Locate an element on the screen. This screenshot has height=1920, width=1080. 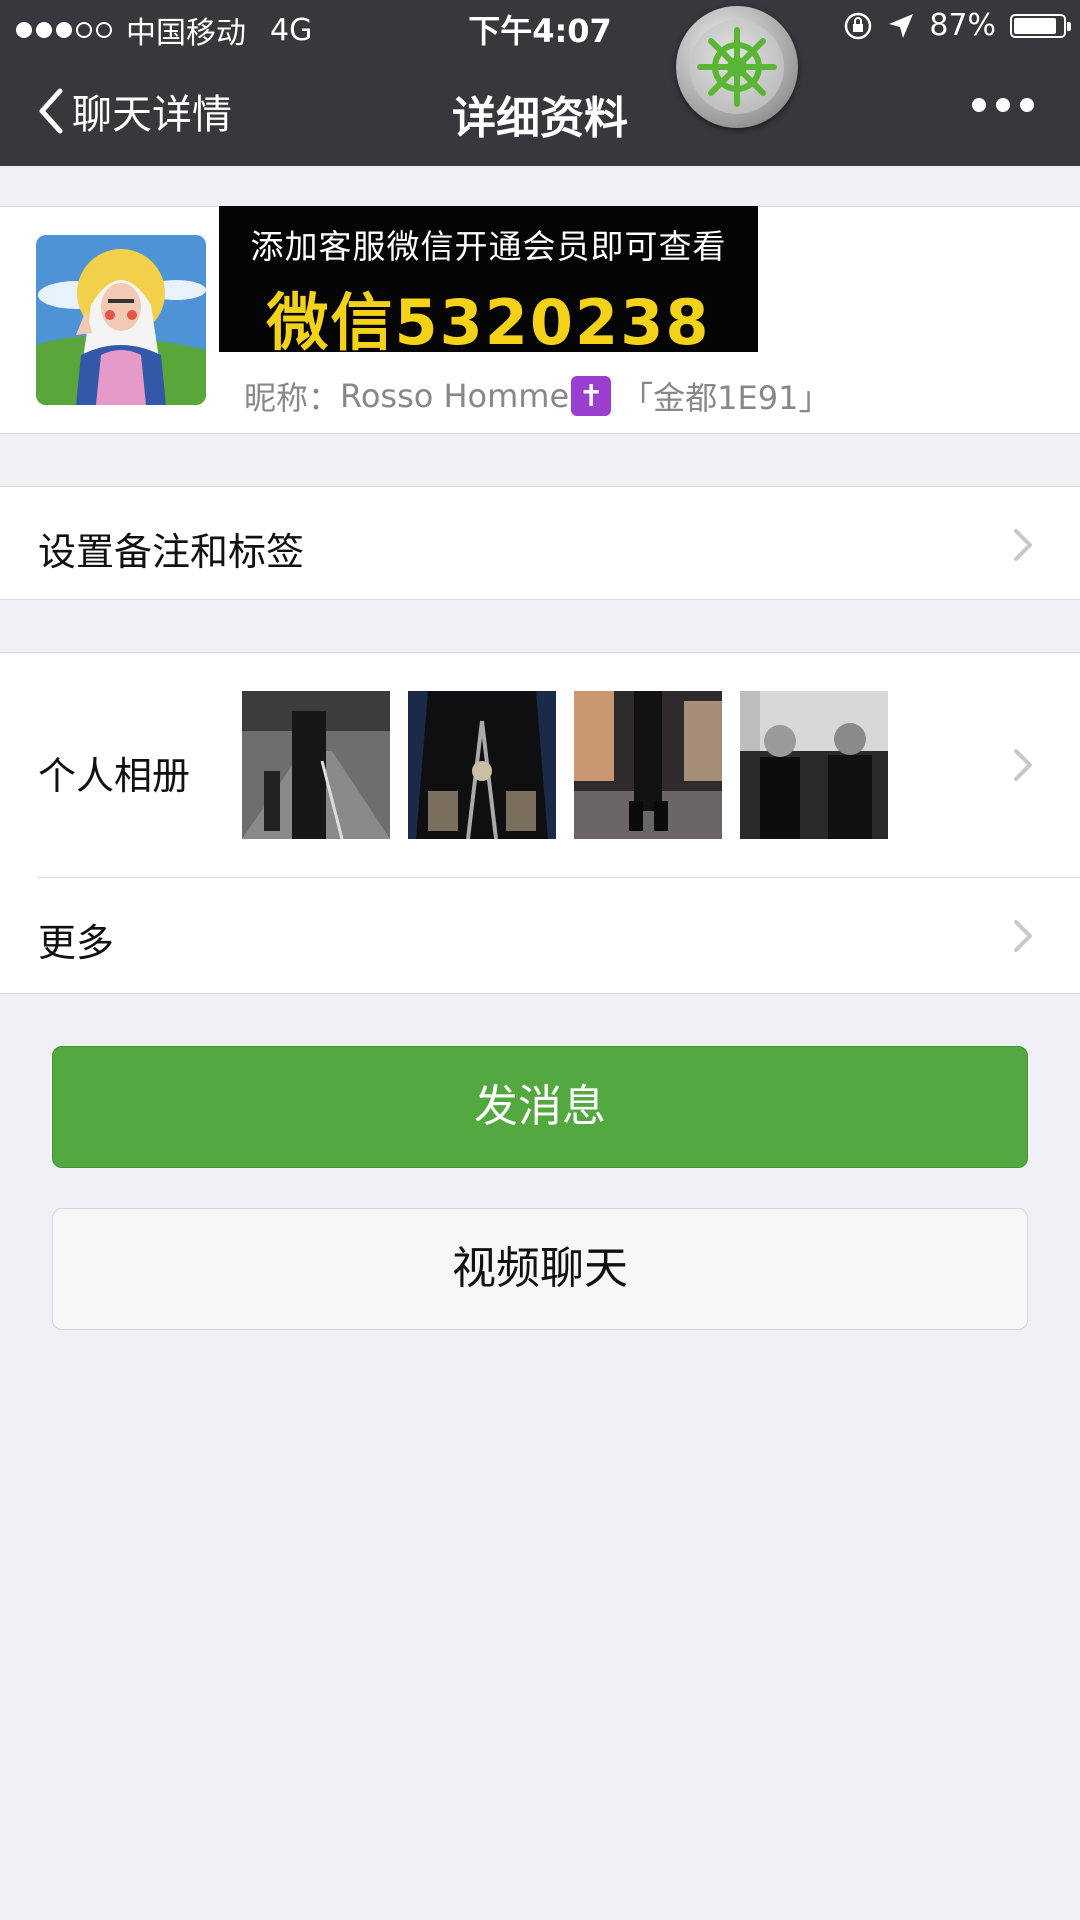
more-row: 更多 is located at coordinates (540, 935).